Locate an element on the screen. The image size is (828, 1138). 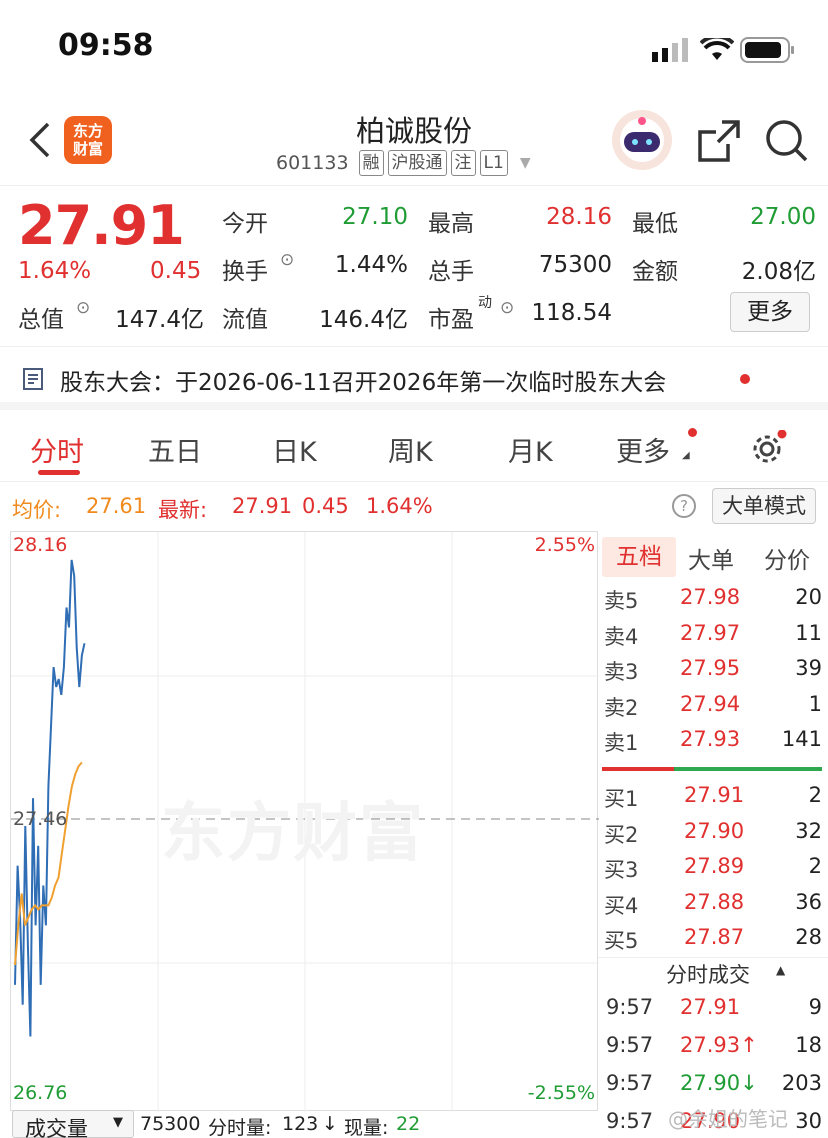
latest-value: 27.91 is located at coordinates (262, 506).